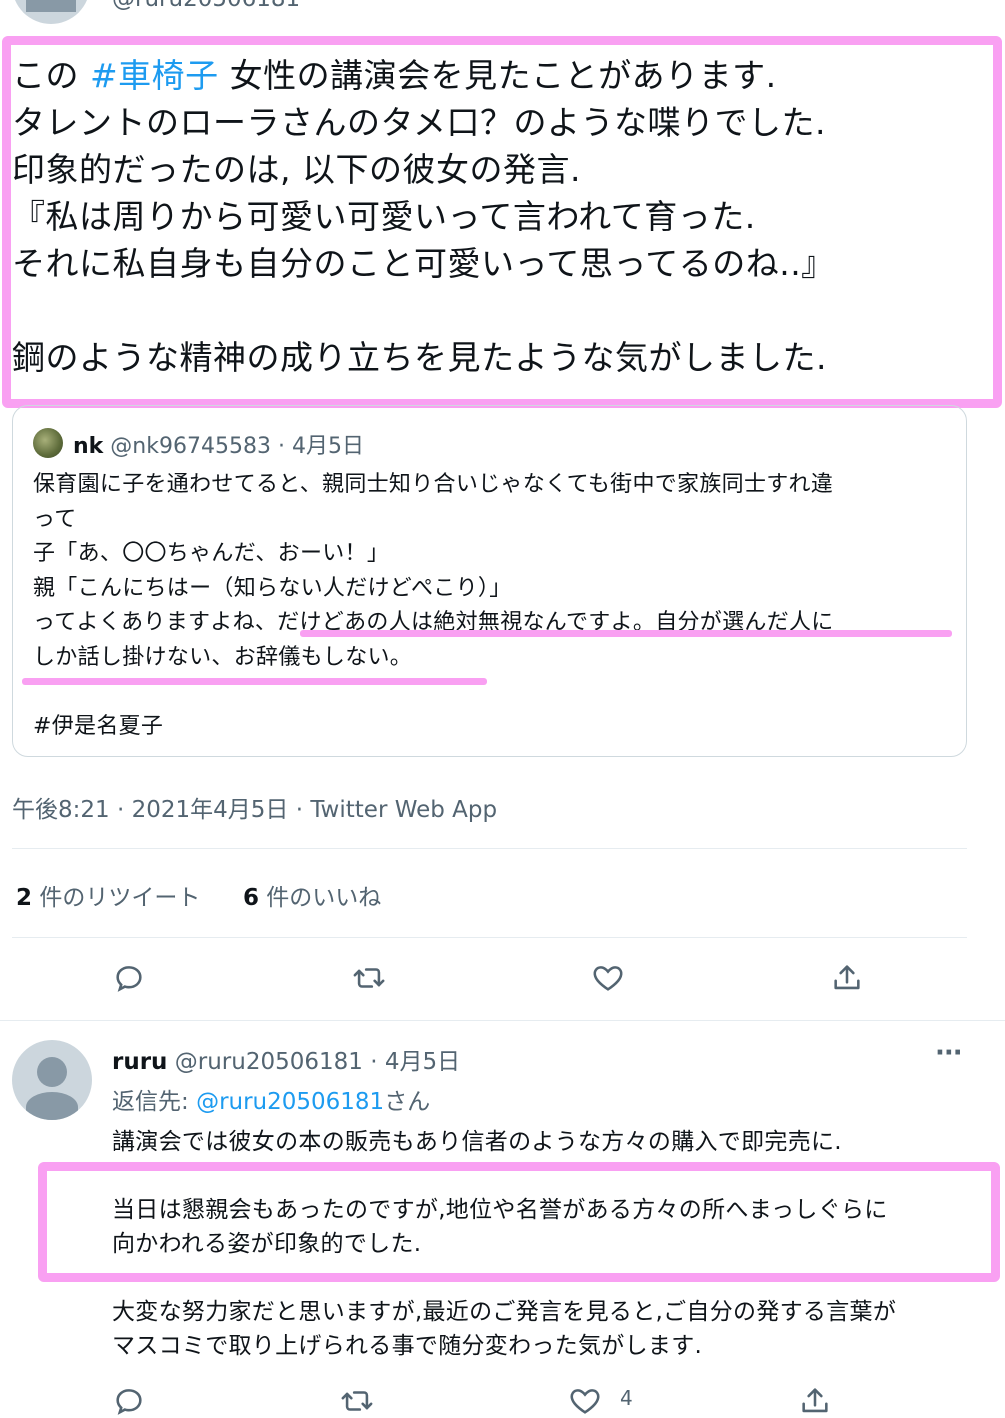 This screenshot has width=1005, height=1418. I want to click on more-options-icon: ···, so click(949, 1053).